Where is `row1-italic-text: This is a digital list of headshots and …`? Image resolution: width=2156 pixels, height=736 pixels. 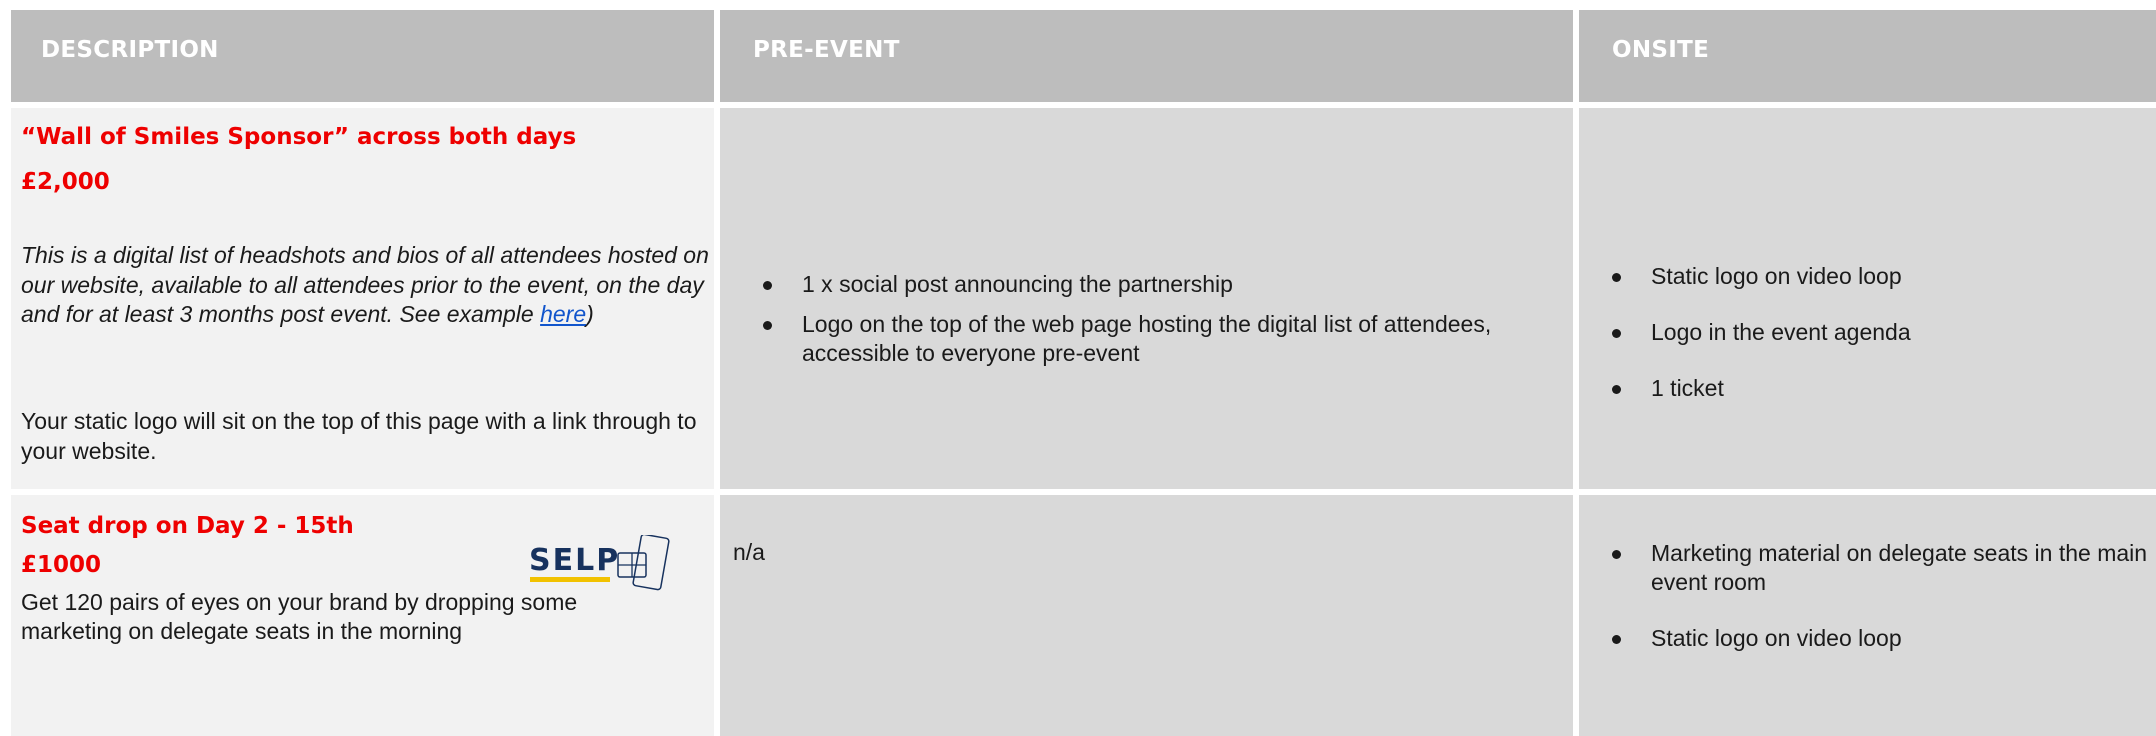 row1-italic-text: This is a digital list of headshots and … is located at coordinates (365, 284).